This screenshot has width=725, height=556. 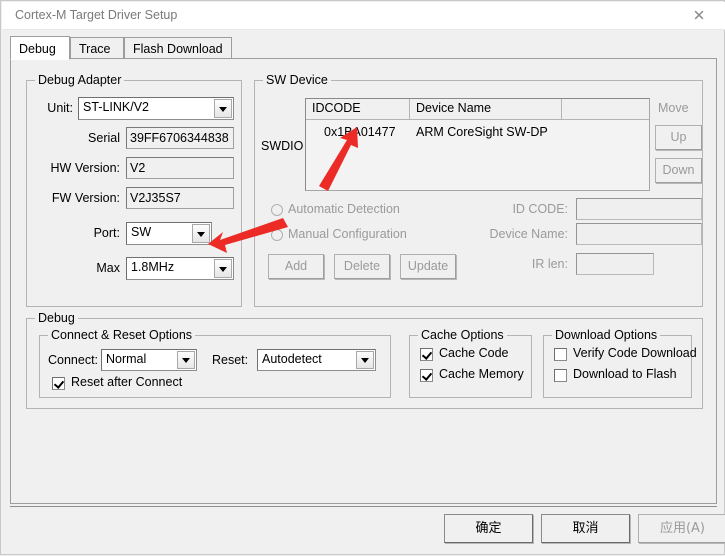 I want to click on cache-code-checkbox, so click(x=426, y=354).